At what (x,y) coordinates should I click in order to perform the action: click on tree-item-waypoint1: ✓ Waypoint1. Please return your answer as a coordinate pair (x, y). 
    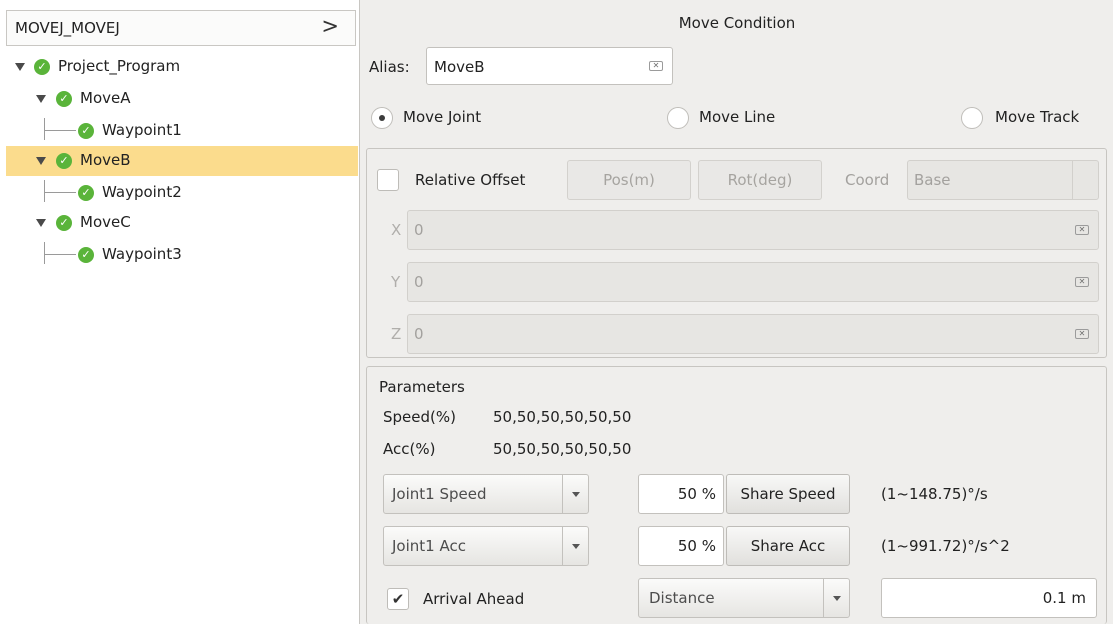
    Looking at the image, I should click on (182, 131).